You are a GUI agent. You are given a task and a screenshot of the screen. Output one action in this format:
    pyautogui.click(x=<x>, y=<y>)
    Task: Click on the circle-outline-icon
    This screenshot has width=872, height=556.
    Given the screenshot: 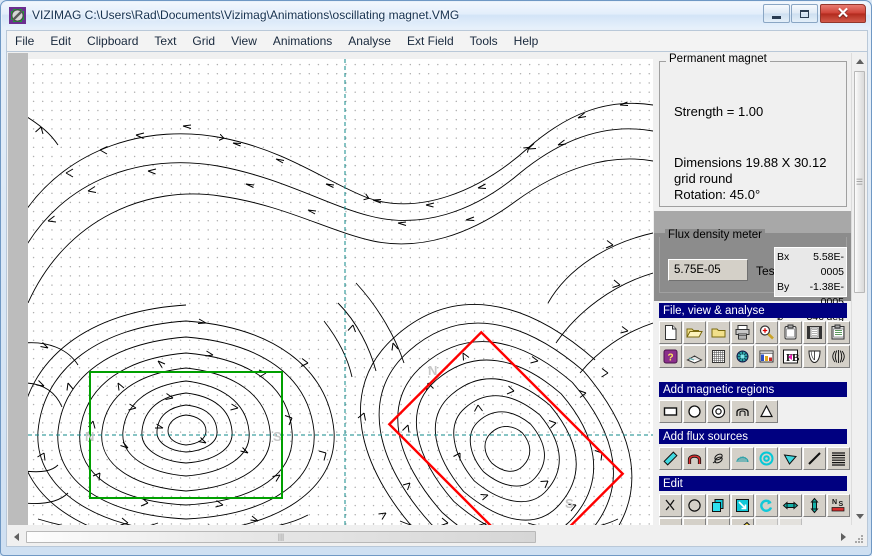 What is the action you would take?
    pyautogui.click(x=694, y=505)
    